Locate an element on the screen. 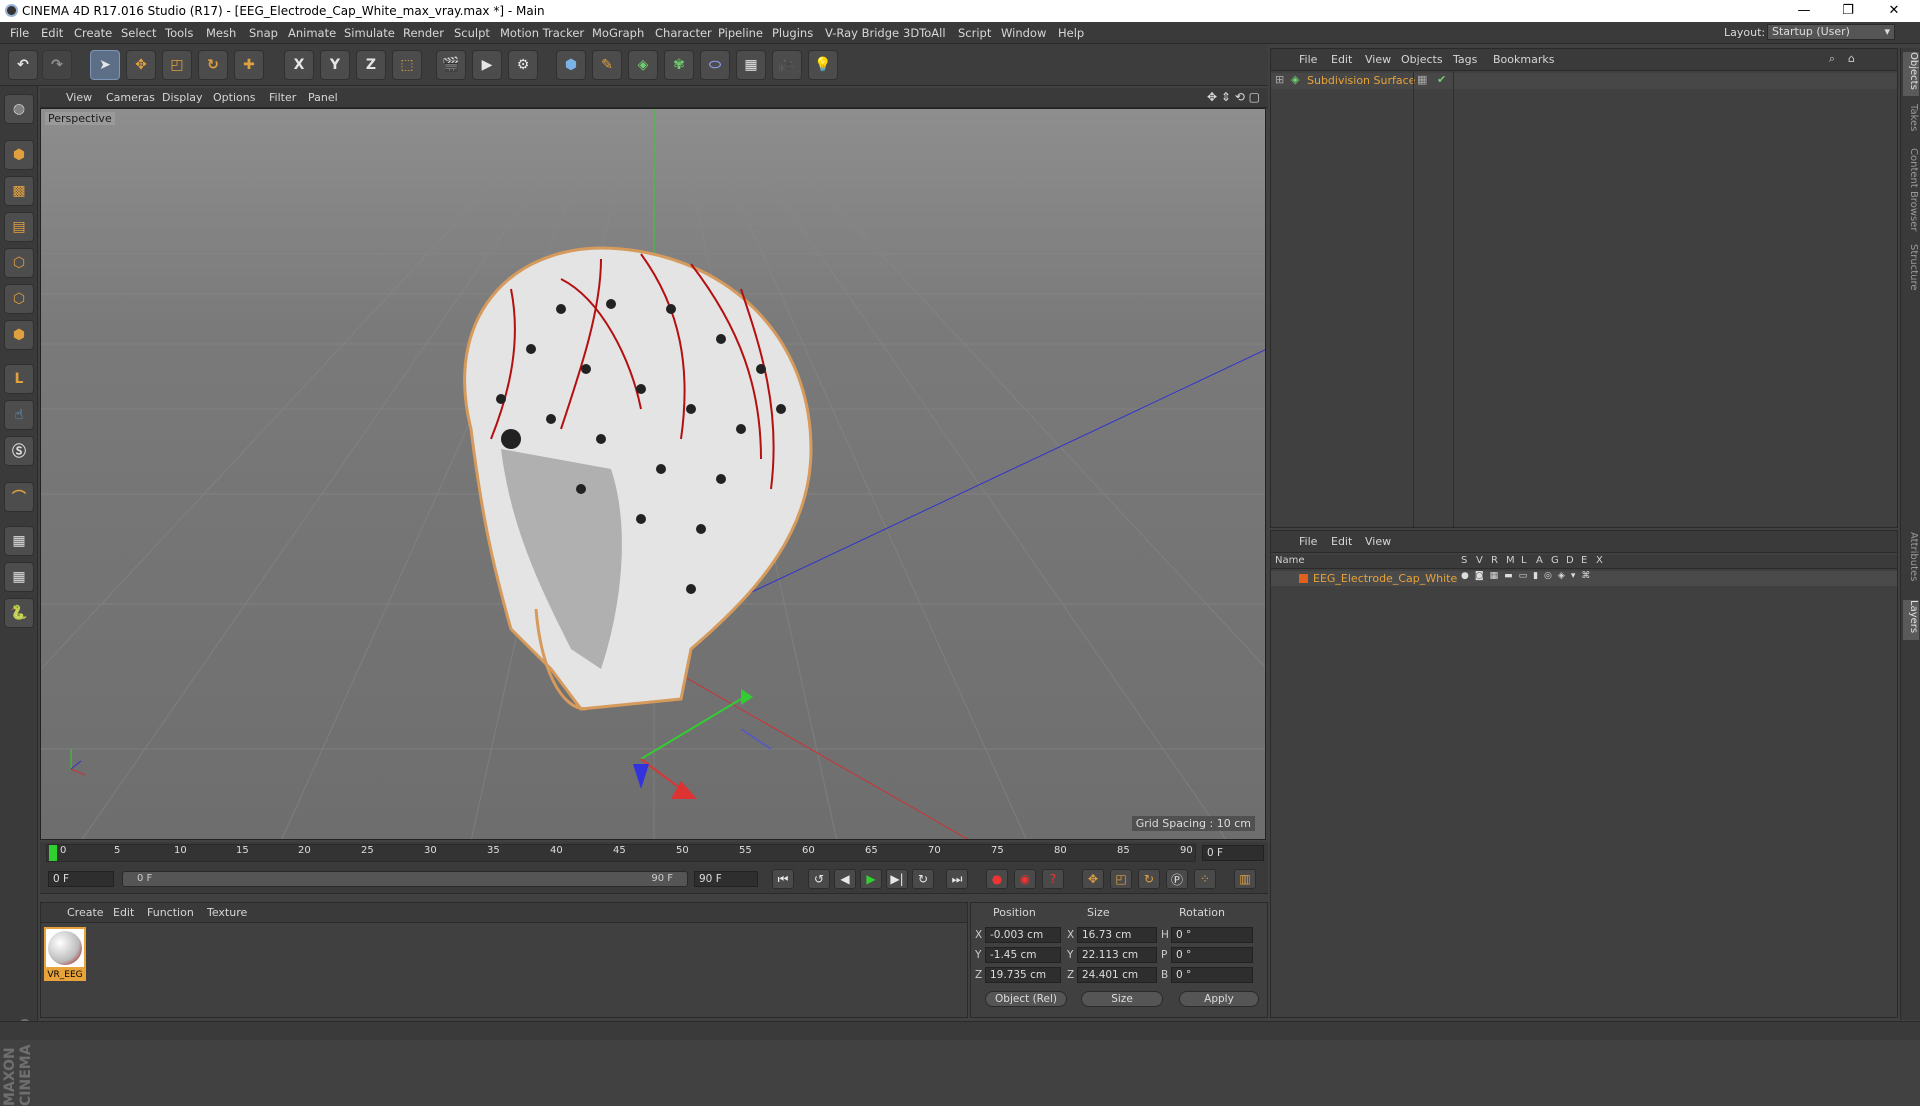  menu-vray-bridge: V-Ray Bridge is located at coordinates (862, 33).